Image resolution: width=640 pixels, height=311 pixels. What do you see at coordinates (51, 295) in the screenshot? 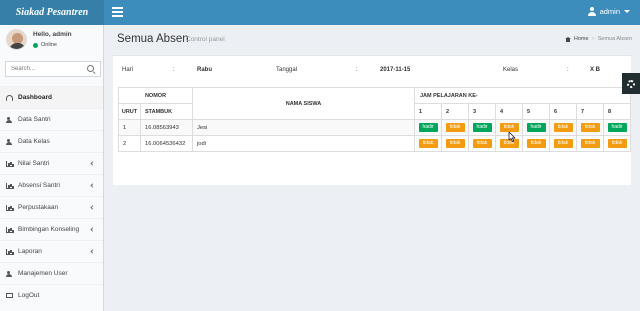
I see `sidebar-item-logout: LogOut` at bounding box center [51, 295].